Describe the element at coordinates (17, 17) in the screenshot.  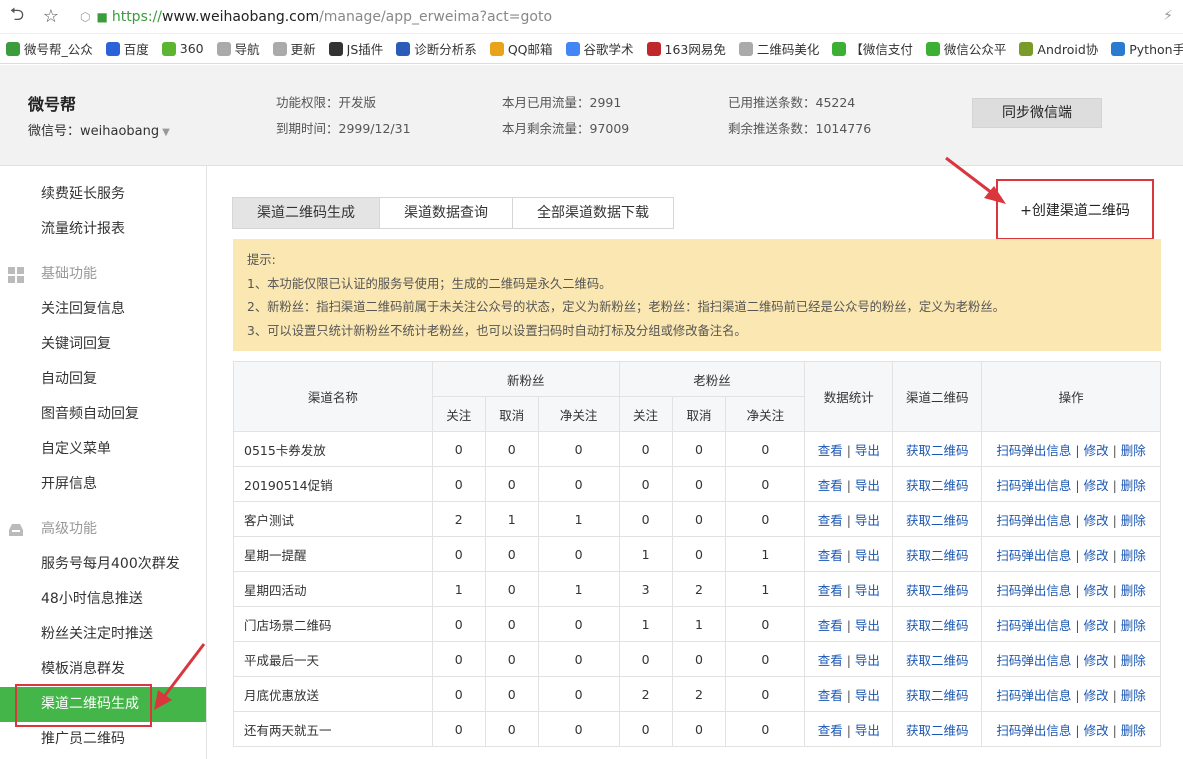
I see `back-icon: ⮌` at that location.